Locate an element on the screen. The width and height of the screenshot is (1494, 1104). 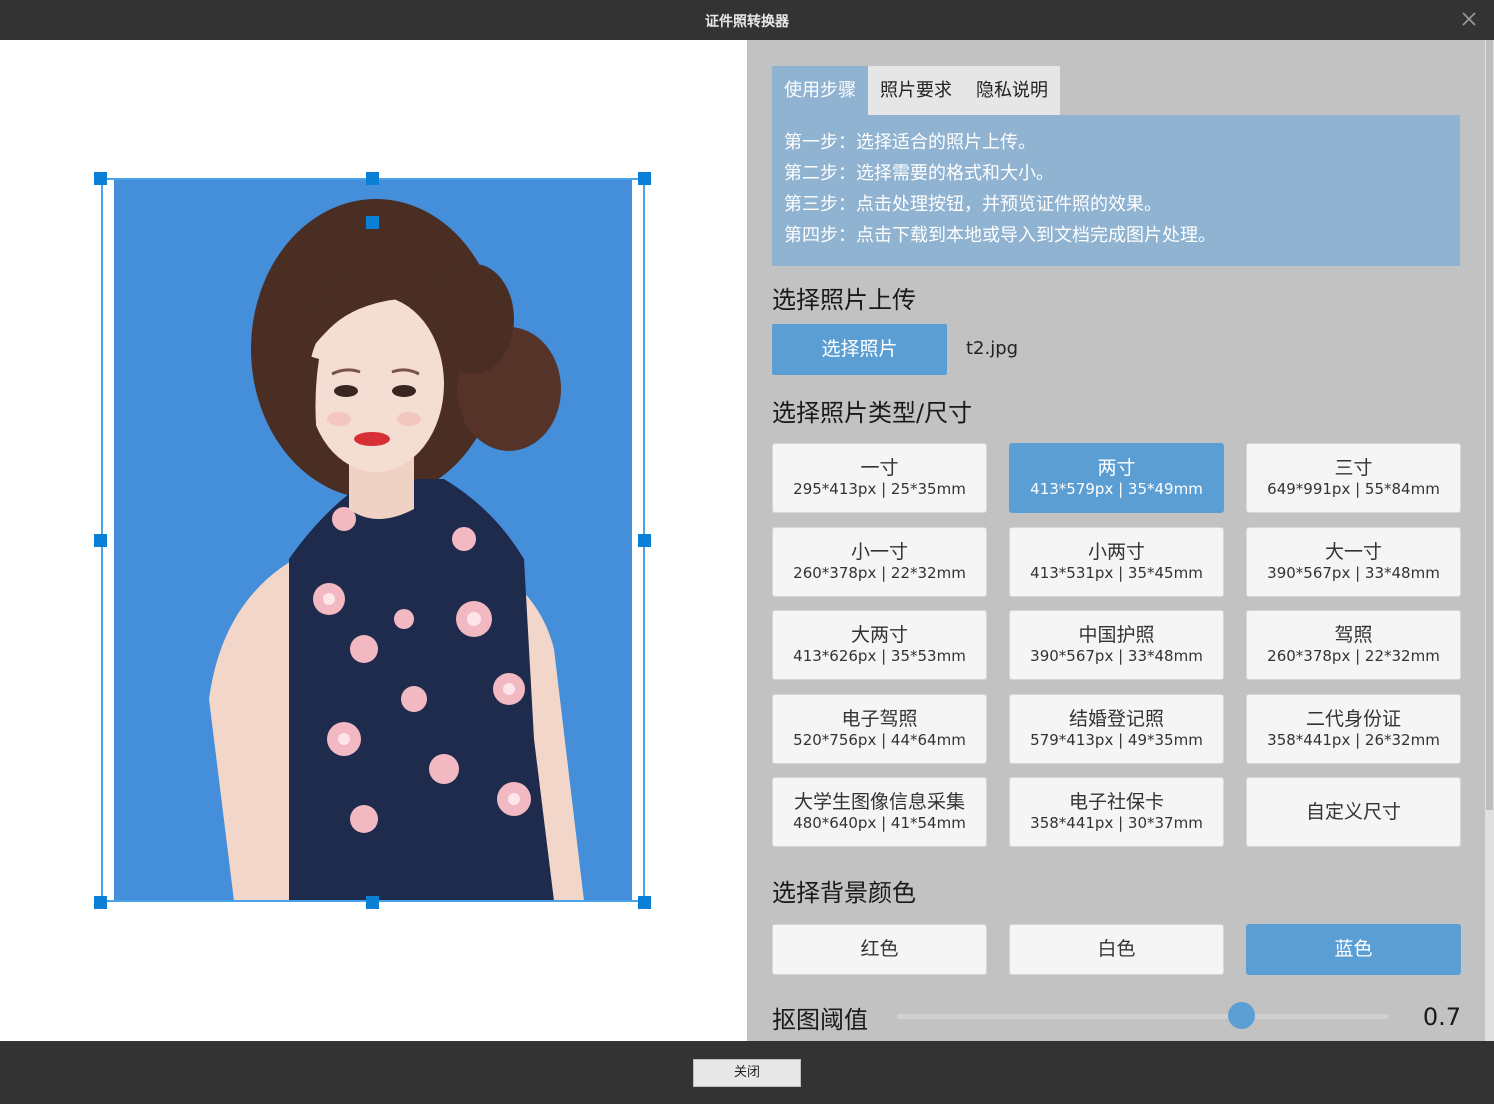
size-option-china-passport: 中国护照 390*567px | 33*48mm is located at coordinates (1116, 645).